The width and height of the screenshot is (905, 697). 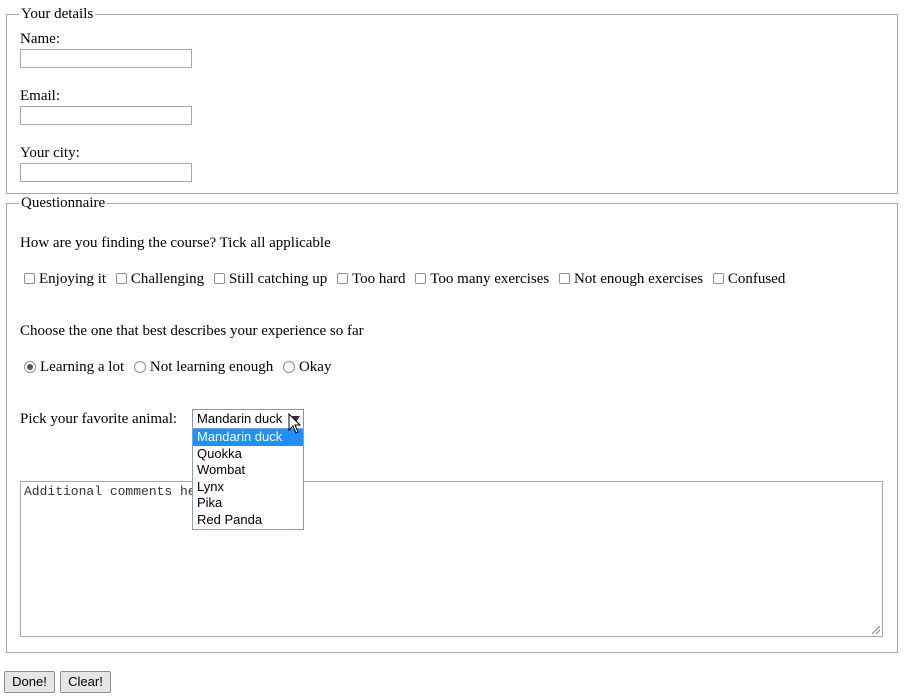 I want to click on questionnaire-legend: Questionnaire, so click(x=63, y=203).